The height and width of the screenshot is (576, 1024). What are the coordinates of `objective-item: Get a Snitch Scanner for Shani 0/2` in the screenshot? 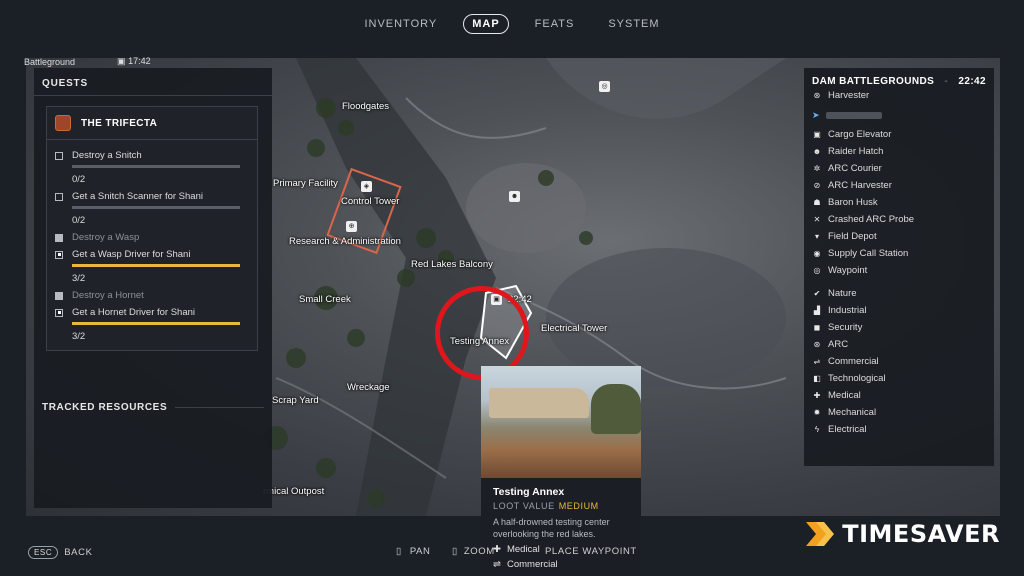 It's located at (152, 208).